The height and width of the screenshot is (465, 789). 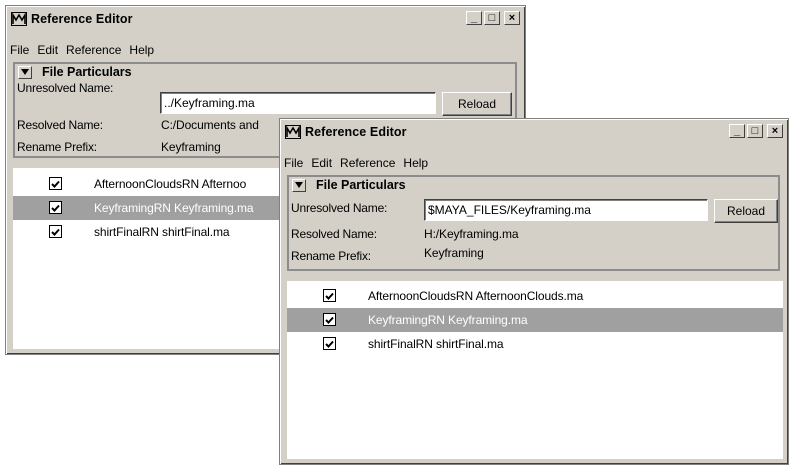 I want to click on reference-row: AfternoonCloudsRN AfternoonClouds.ma, so click(x=535, y=296).